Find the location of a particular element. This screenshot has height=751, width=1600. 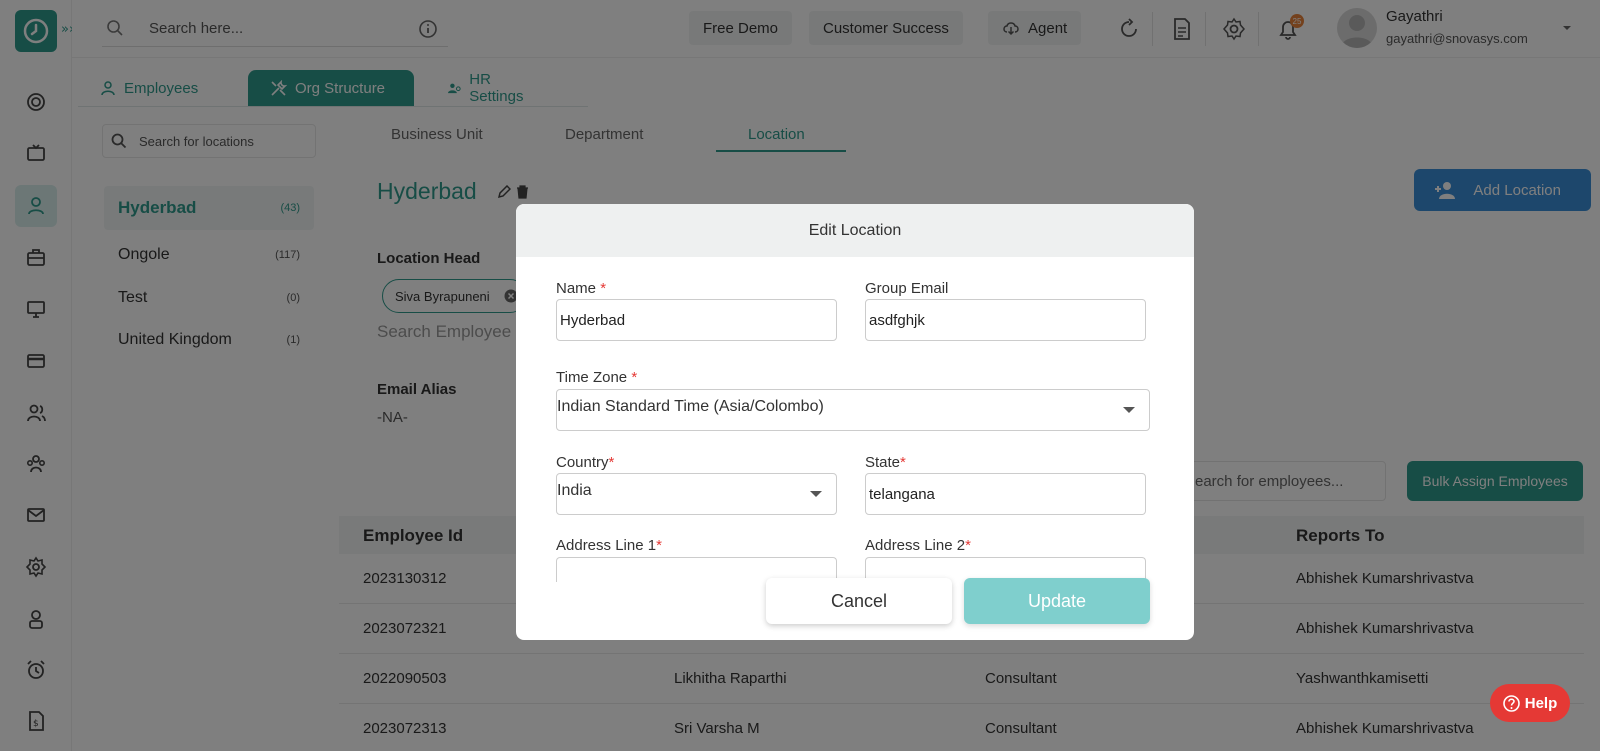

timezone-select: Indian Standard Time (Asia/Colombo) is located at coordinates (853, 410).